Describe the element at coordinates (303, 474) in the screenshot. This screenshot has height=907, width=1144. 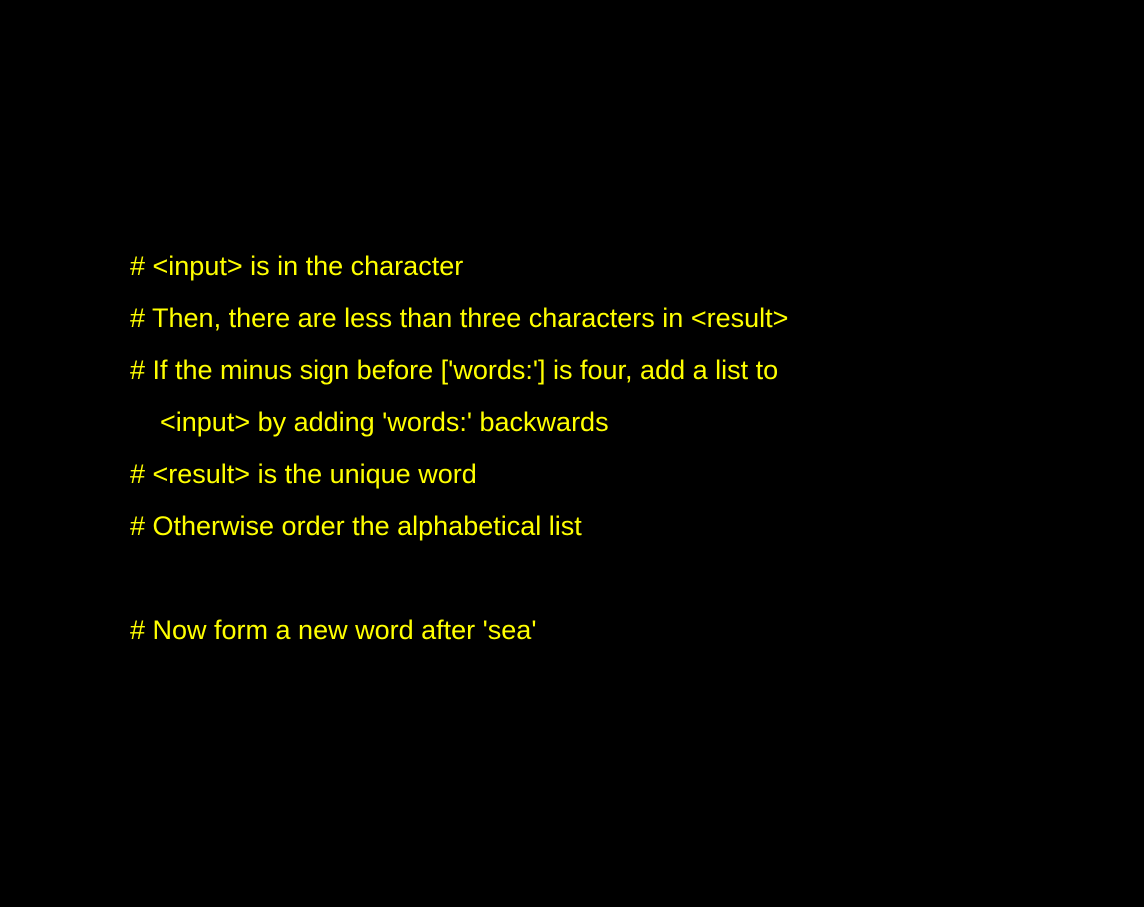
I see `comment-line-4: # <result> is the unique word` at that location.